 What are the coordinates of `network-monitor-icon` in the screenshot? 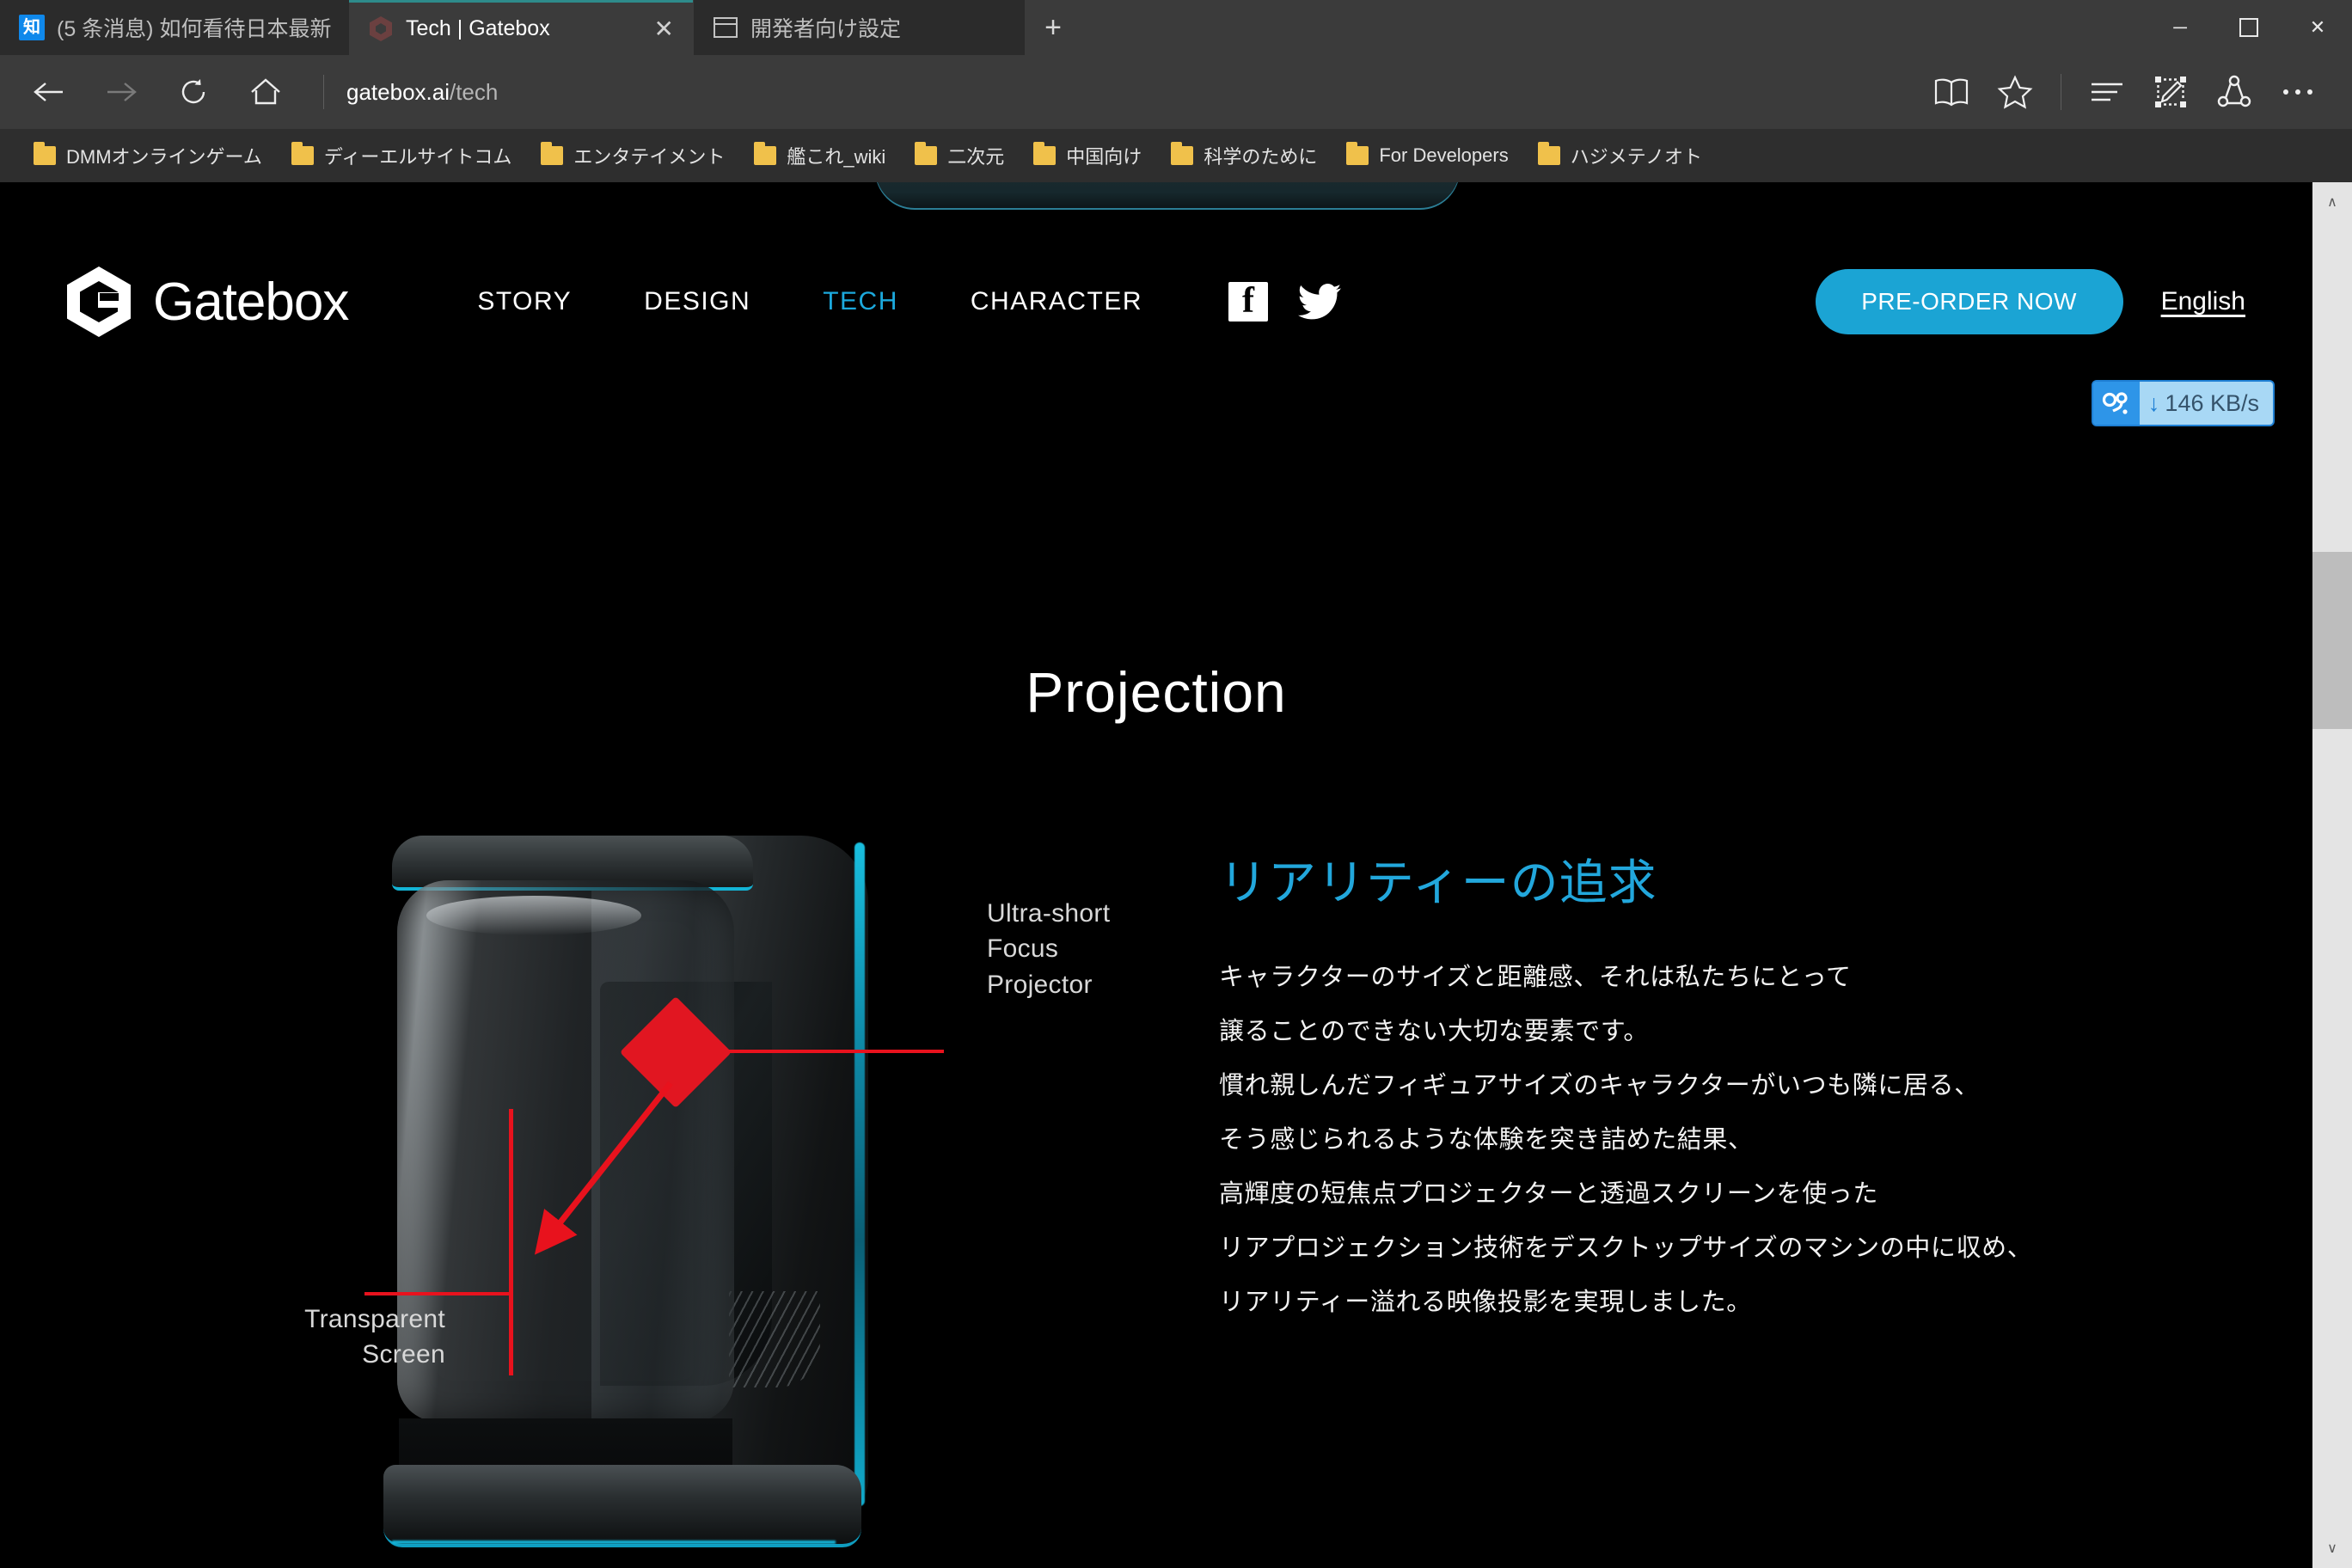 It's located at (2116, 403).